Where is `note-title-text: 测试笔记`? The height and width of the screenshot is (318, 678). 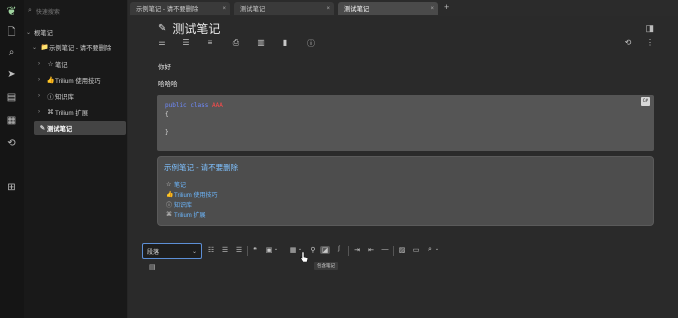
note-title-text: 测试笔记 is located at coordinates (196, 28).